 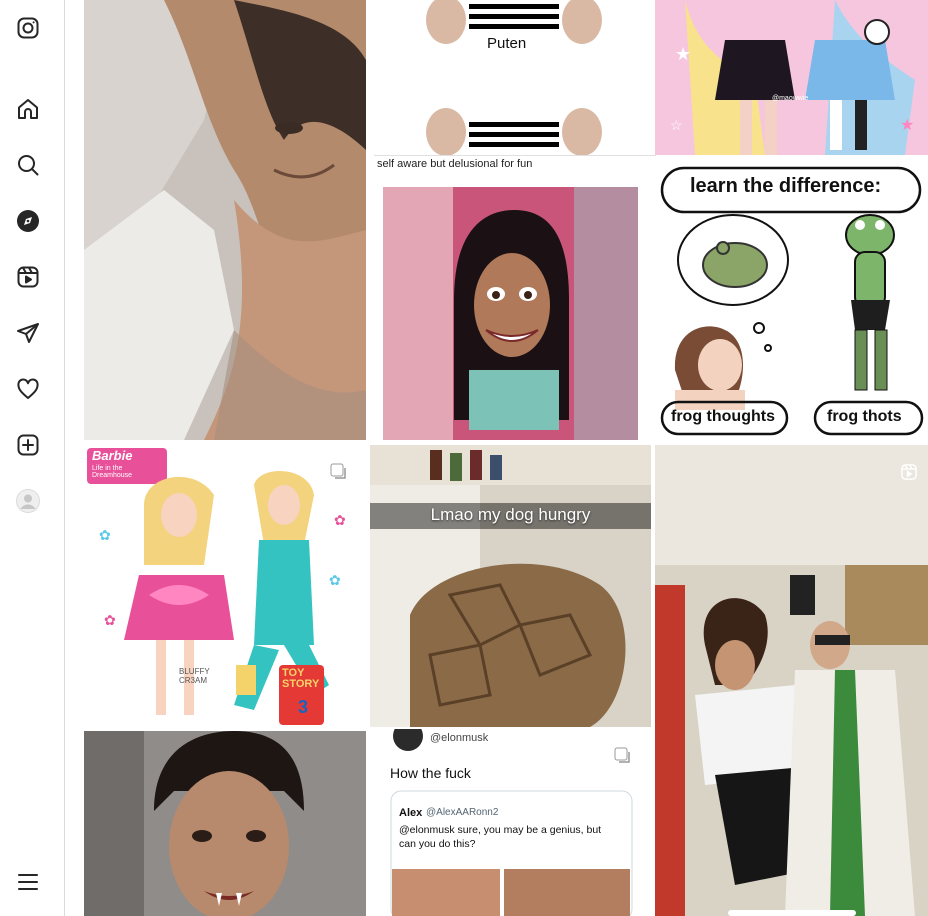 I want to click on profile-avatar, so click(x=28, y=501).